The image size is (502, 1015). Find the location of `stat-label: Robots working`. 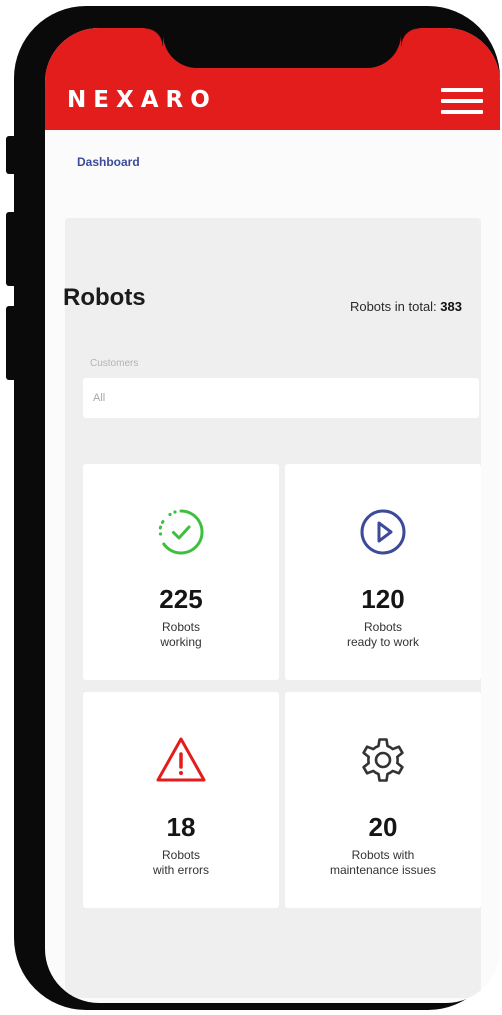

stat-label: Robots working is located at coordinates (181, 635).